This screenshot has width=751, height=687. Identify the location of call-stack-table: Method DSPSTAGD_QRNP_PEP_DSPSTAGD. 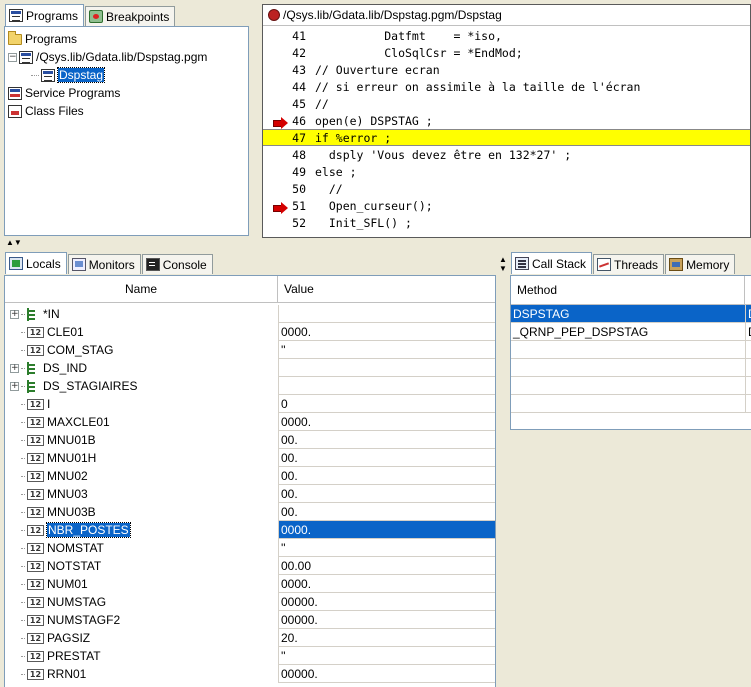
(630, 352).